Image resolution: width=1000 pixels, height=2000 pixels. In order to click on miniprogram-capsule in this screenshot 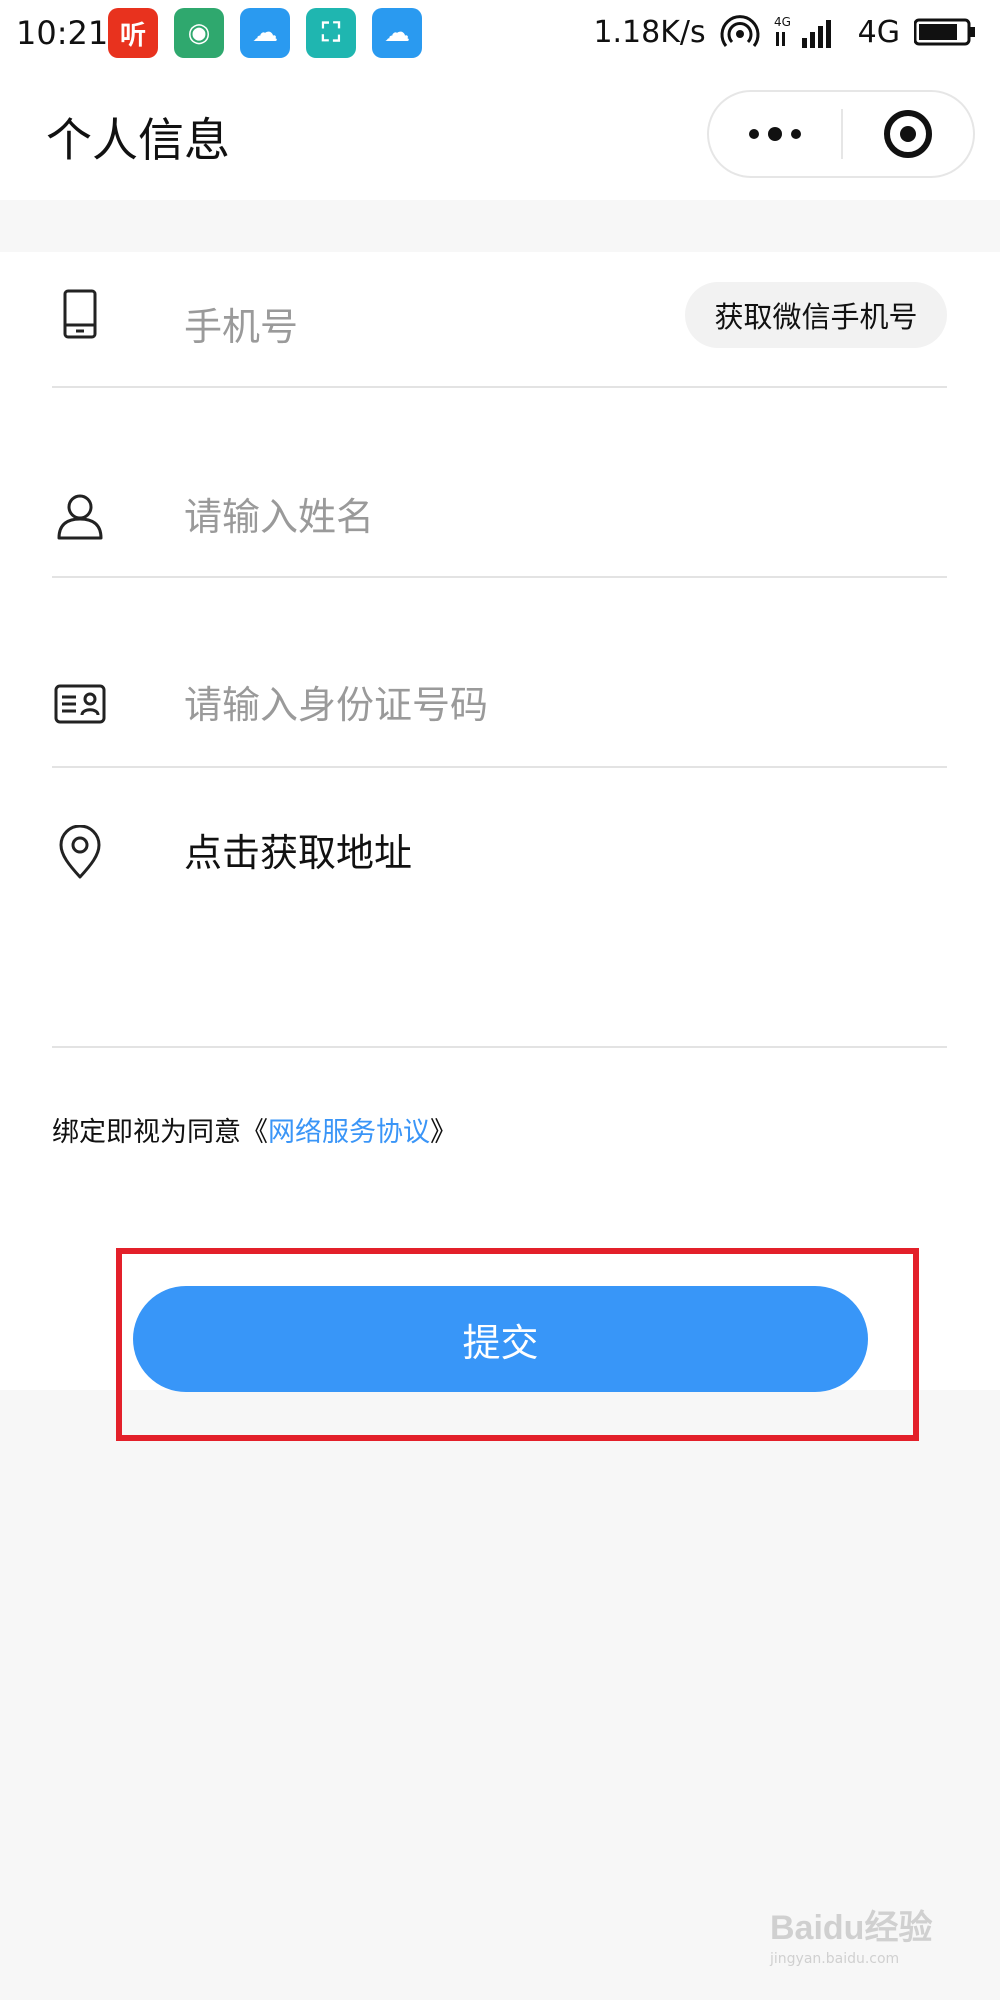, I will do `click(841, 134)`.